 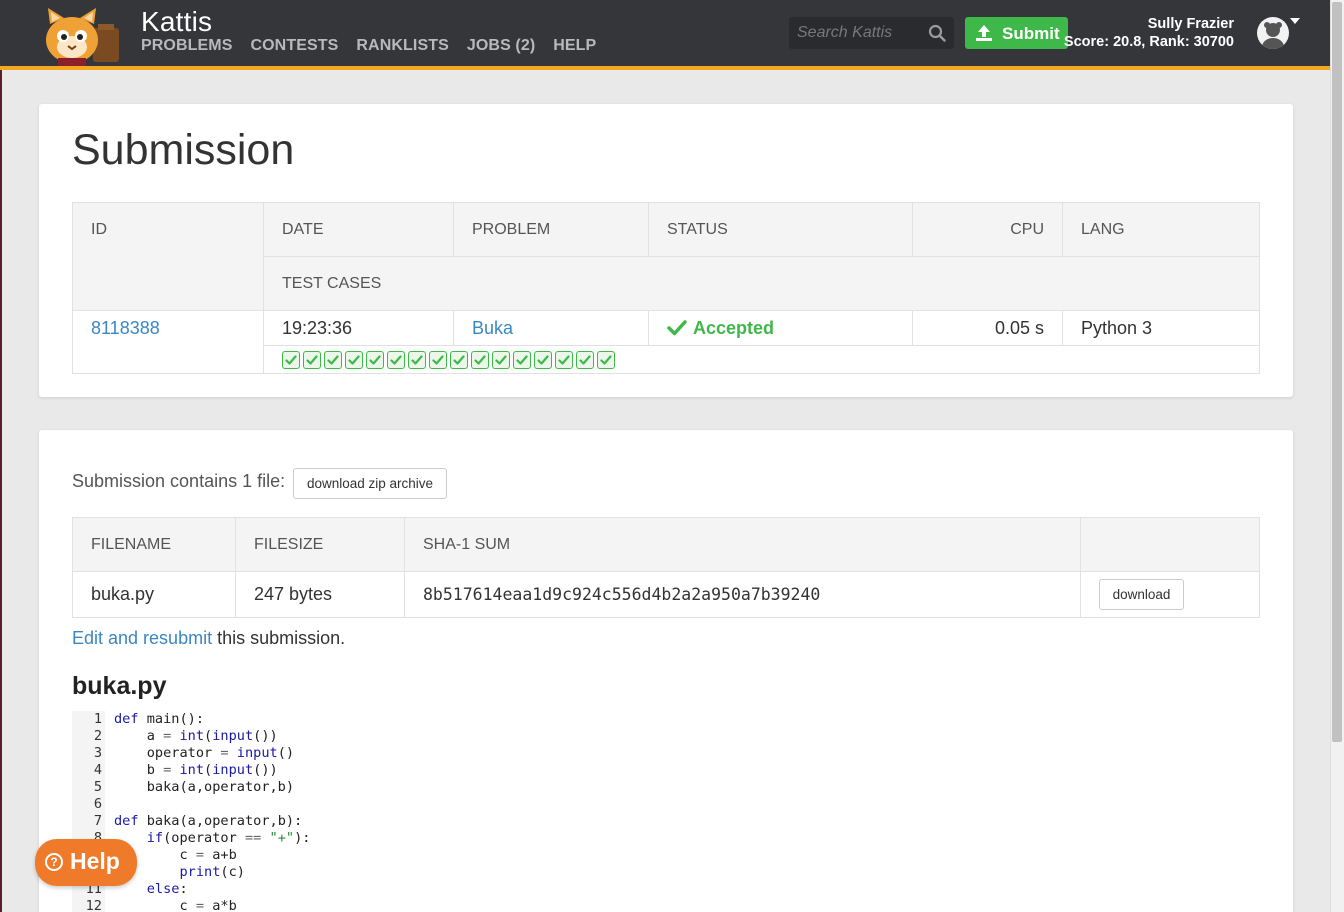 What do you see at coordinates (119, 686) in the screenshot?
I see `code-file-title: buka.py` at bounding box center [119, 686].